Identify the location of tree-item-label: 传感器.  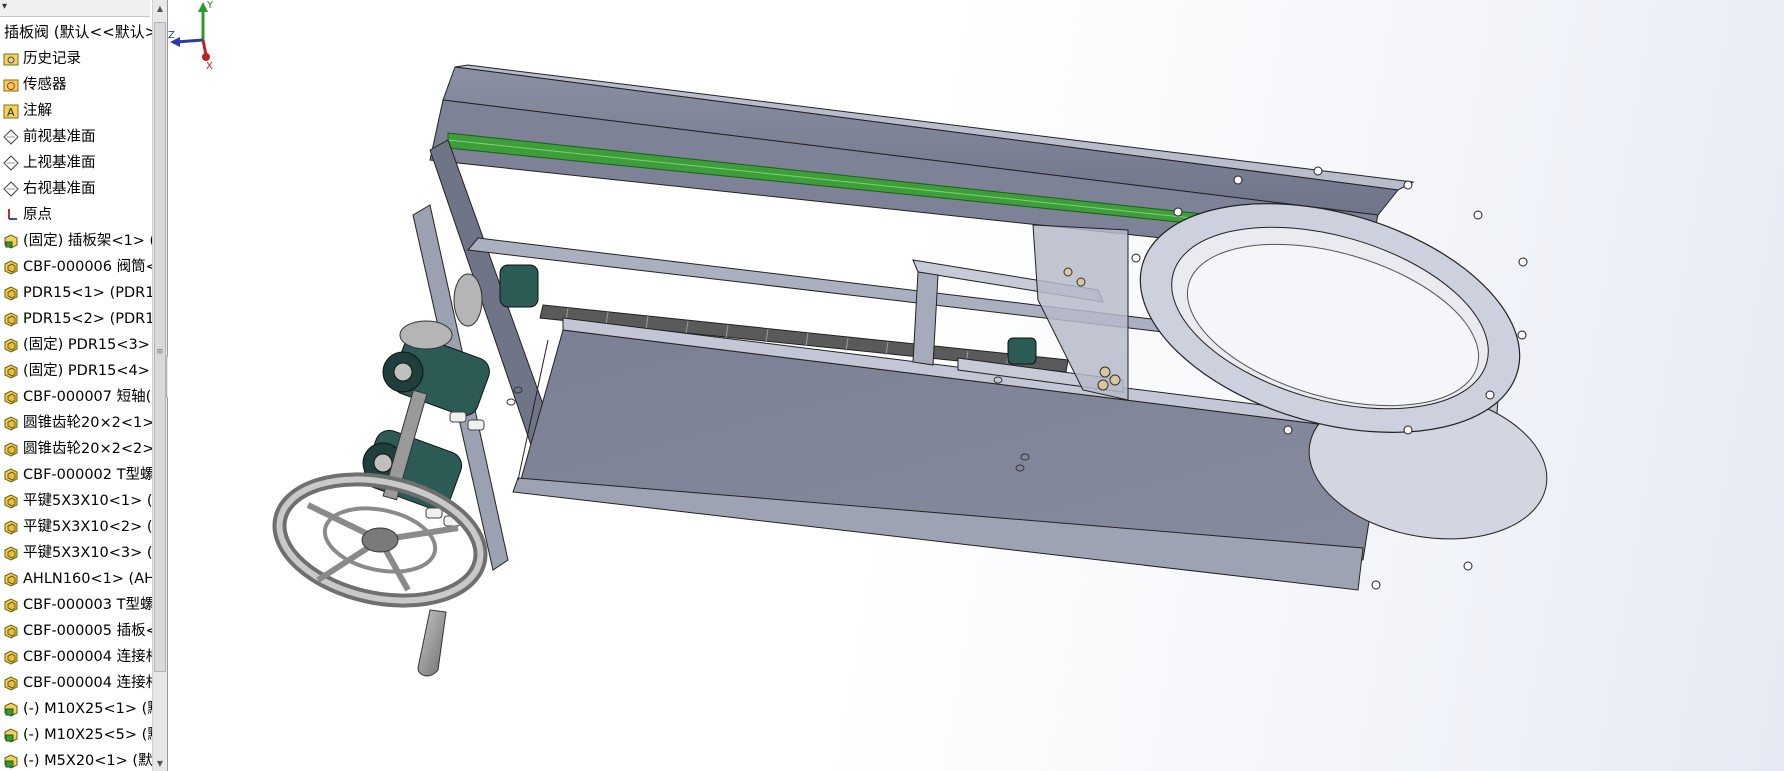
(45, 85).